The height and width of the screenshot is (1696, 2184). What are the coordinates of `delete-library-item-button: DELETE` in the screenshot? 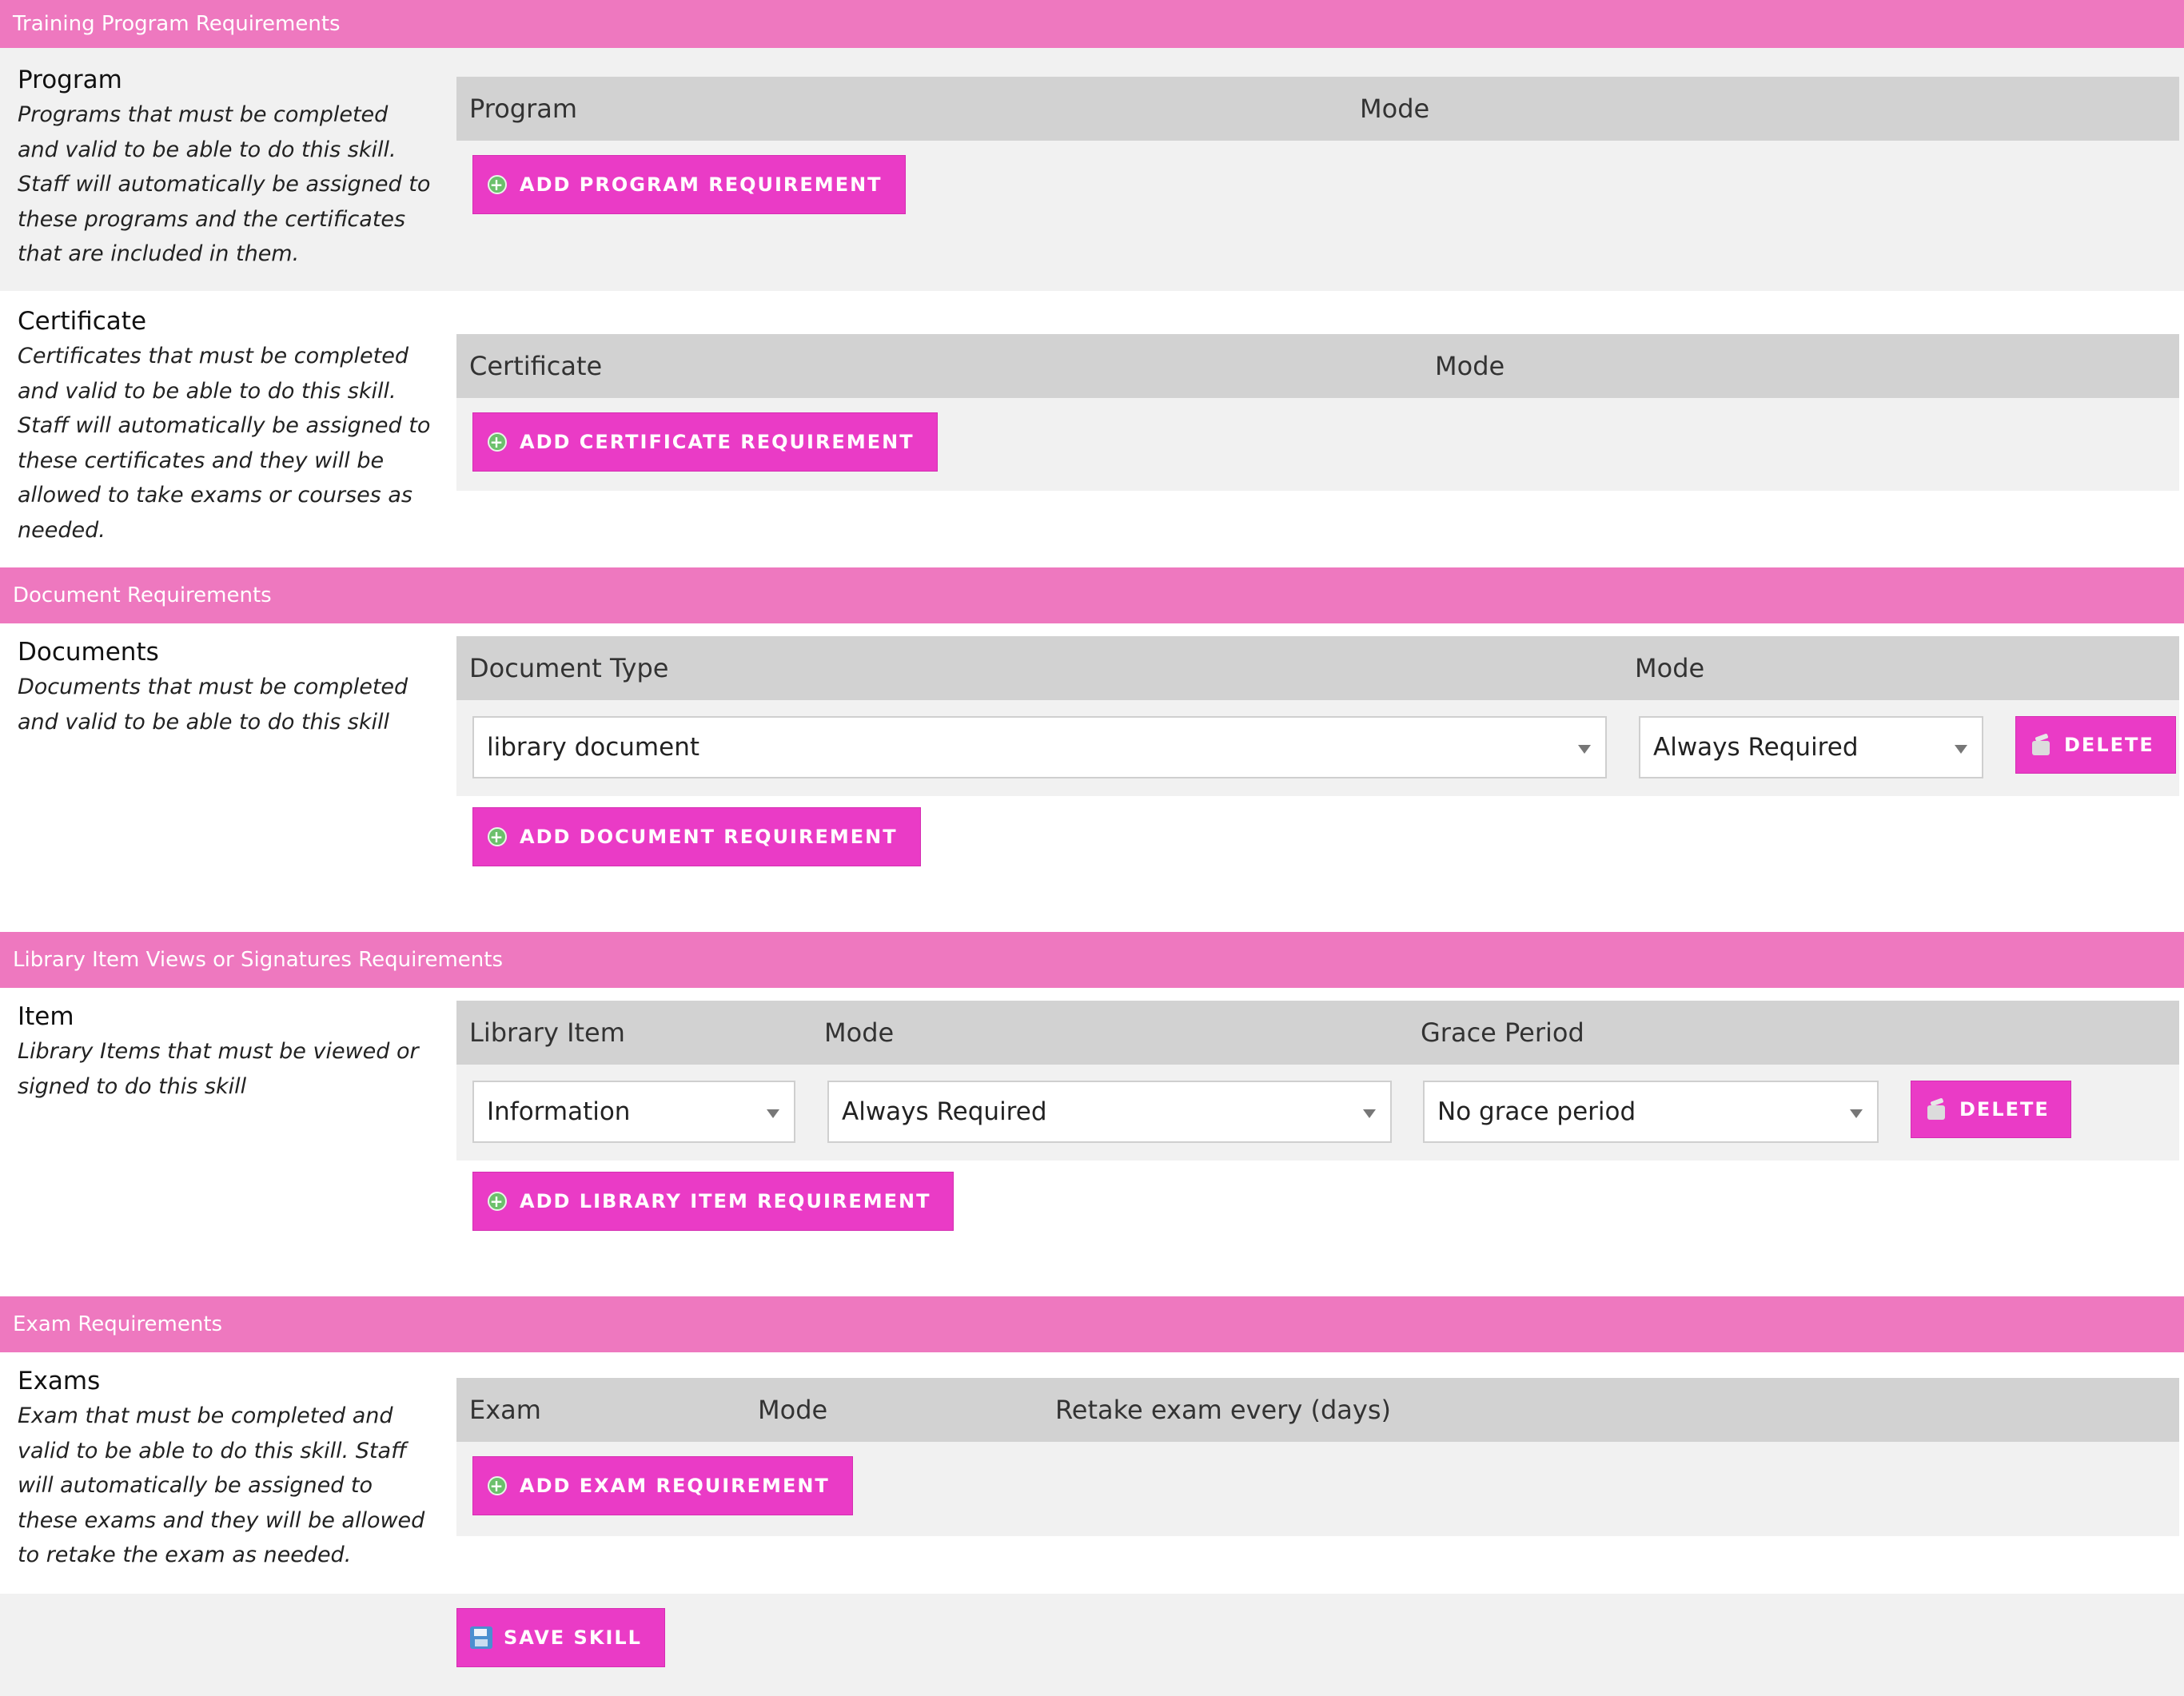 It's located at (1991, 1109).